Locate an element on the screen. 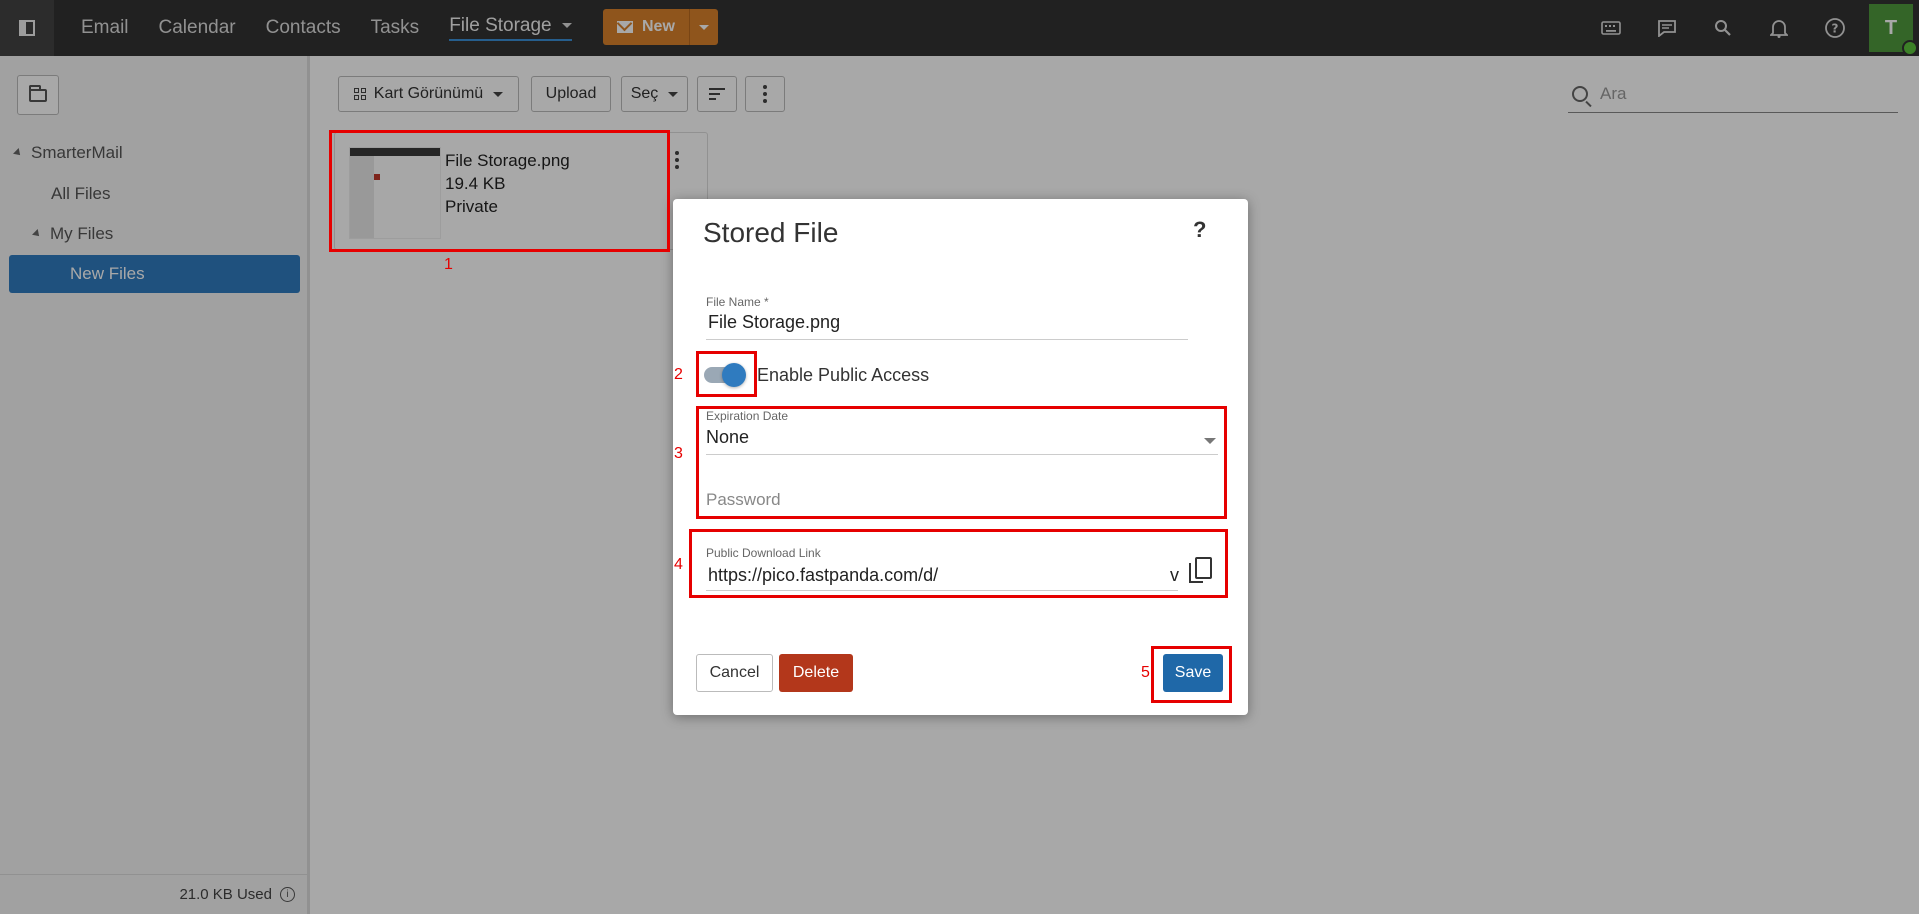  annotation-label-1: 1 is located at coordinates (448, 264).